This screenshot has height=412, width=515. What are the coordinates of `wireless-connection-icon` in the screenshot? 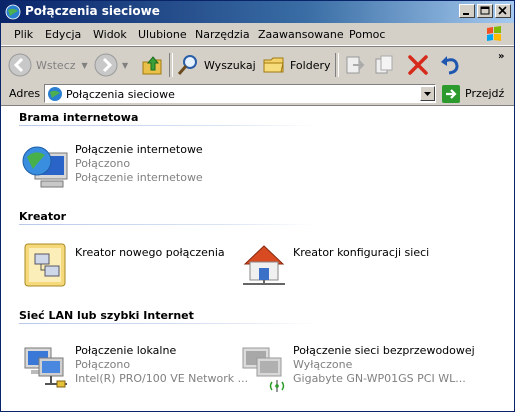 It's located at (263, 369).